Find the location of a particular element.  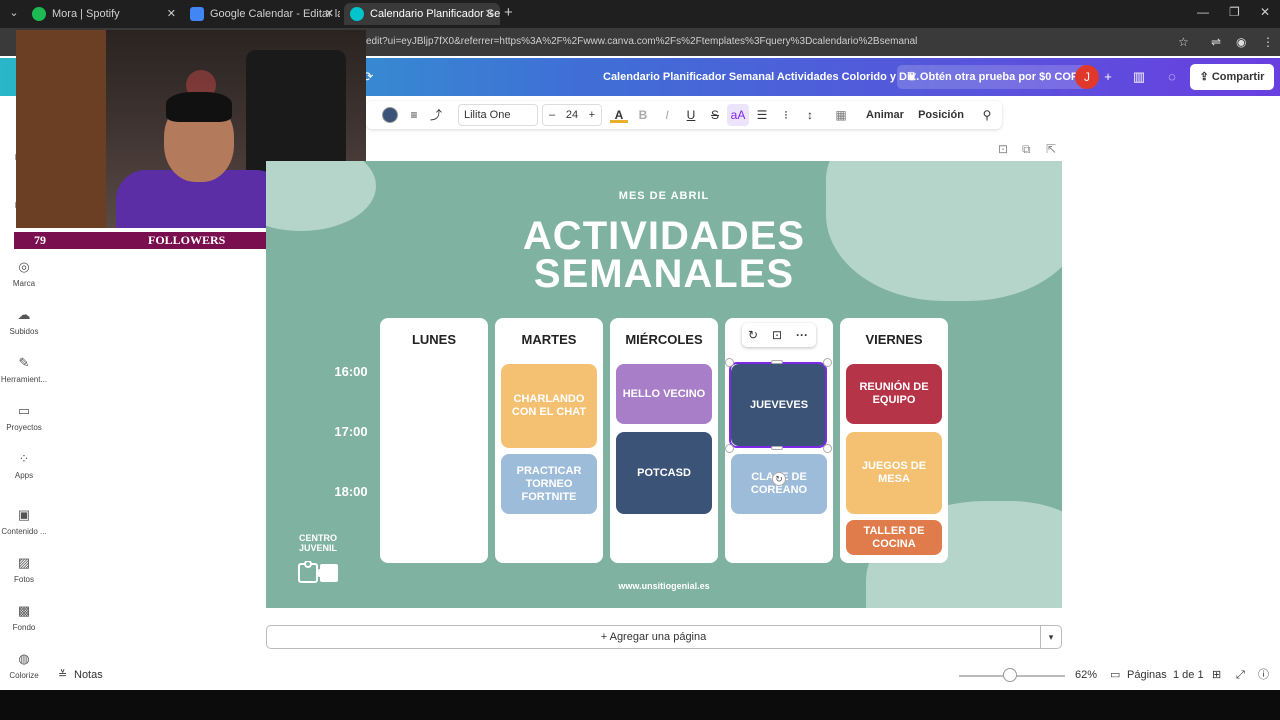

brand-icon: ◎ is located at coordinates (24, 266).